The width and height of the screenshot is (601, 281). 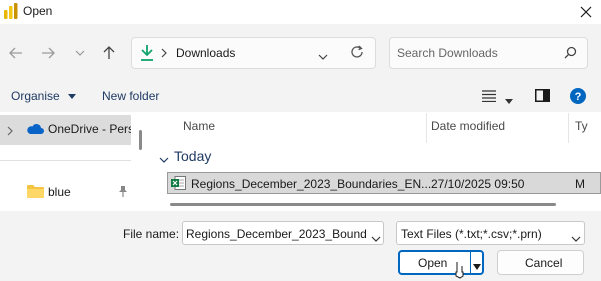 I want to click on new-folder-button: New folder, so click(x=130, y=96).